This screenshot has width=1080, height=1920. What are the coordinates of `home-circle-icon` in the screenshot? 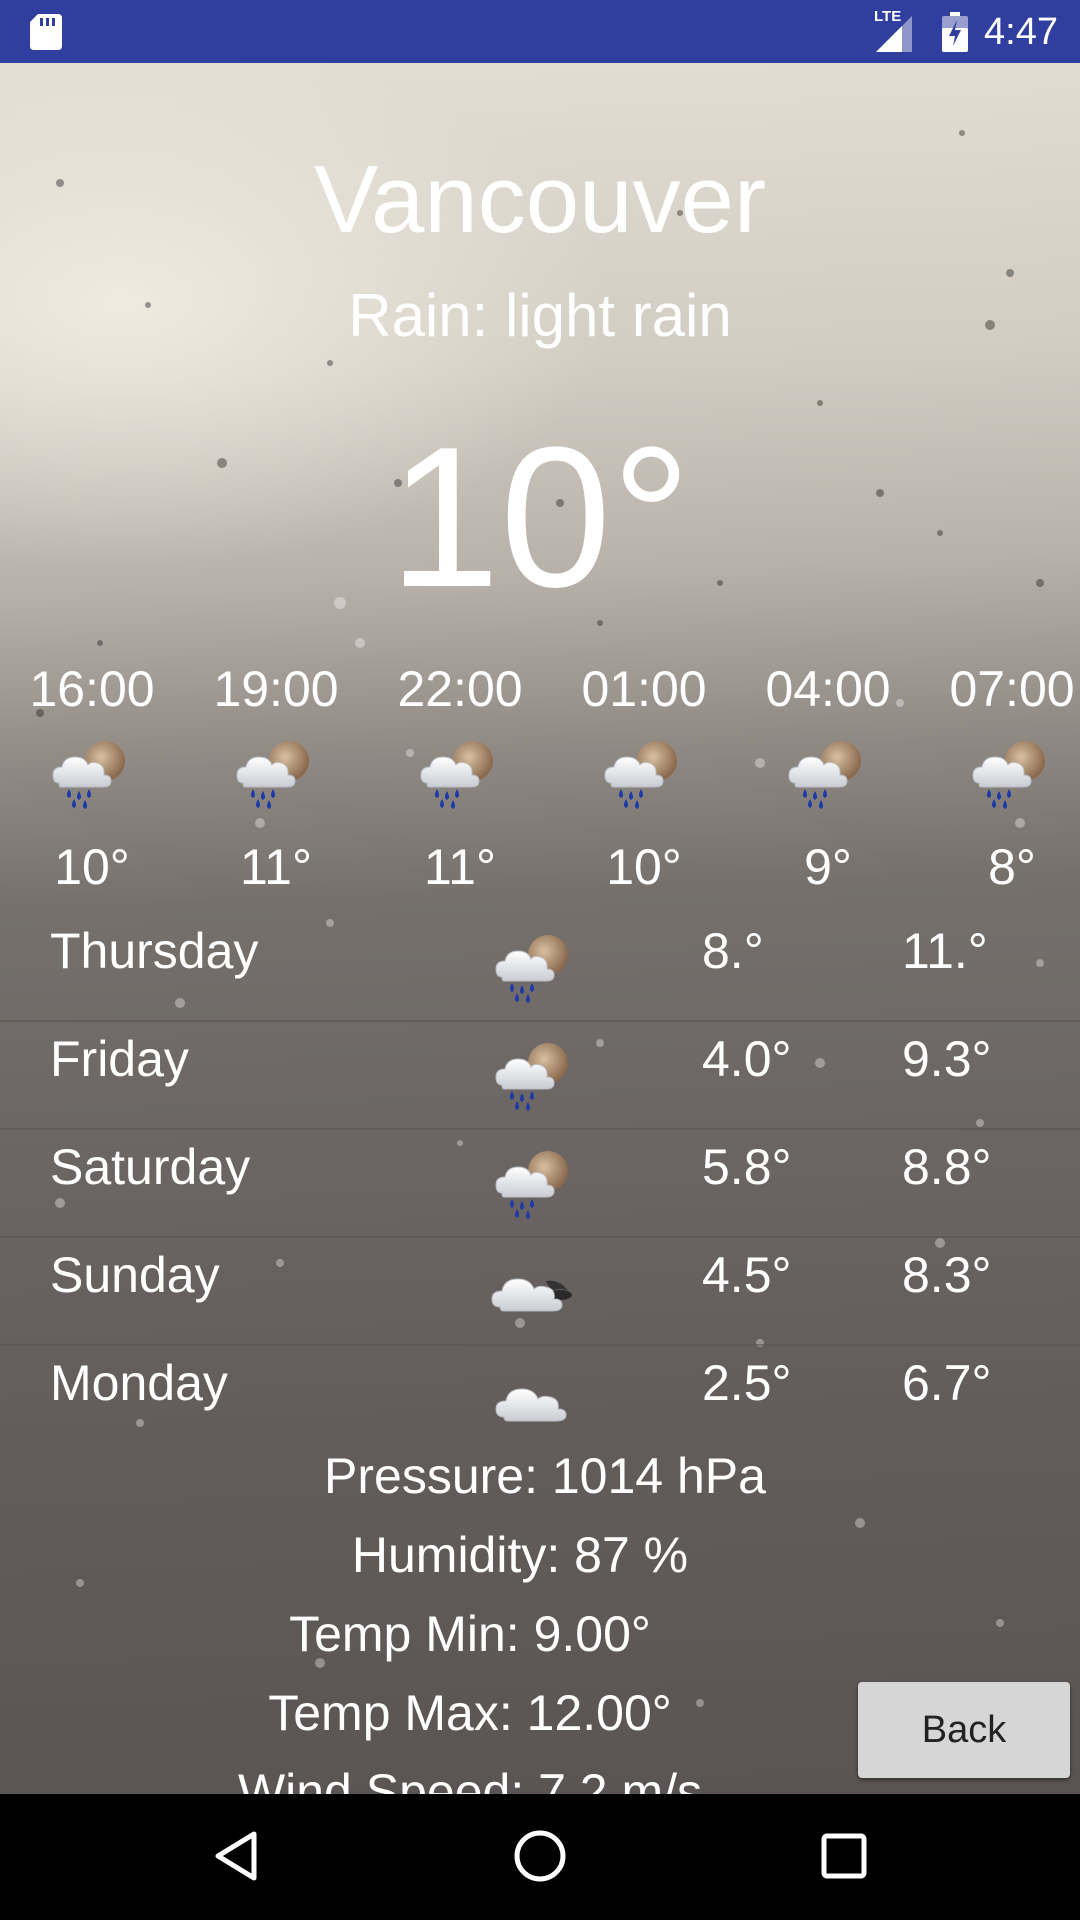 It's located at (540, 1856).